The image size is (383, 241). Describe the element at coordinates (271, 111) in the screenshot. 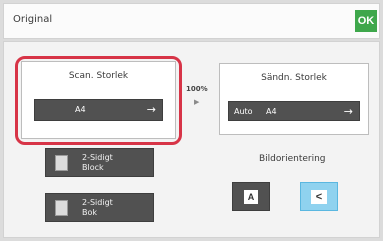

I see `send-size-value: A4` at that location.